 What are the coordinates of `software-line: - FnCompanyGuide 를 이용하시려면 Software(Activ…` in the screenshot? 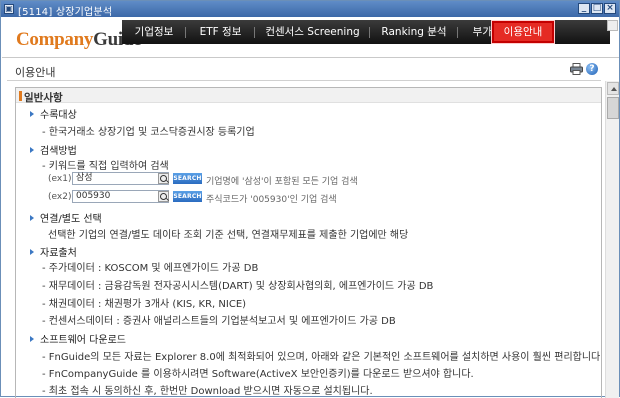 It's located at (258, 374).